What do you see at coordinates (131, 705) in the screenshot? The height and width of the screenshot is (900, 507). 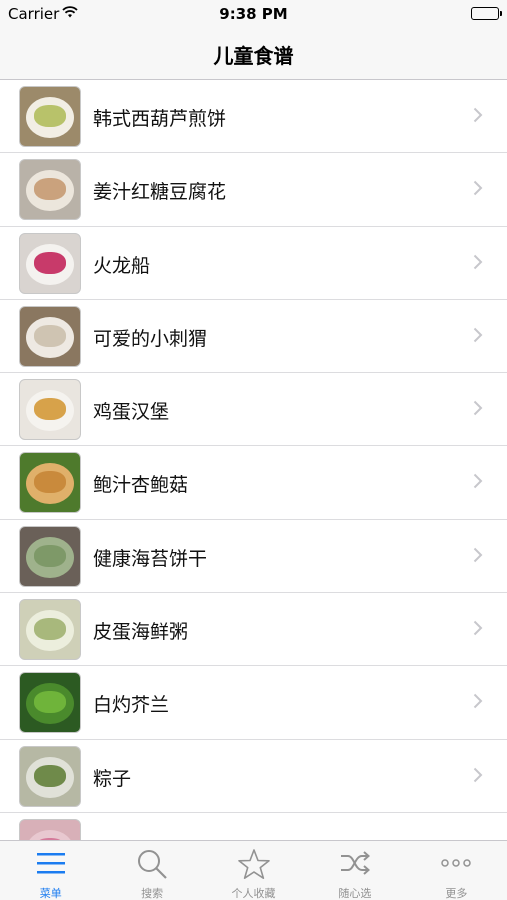 I see `recipe-name: 白灼芥兰` at bounding box center [131, 705].